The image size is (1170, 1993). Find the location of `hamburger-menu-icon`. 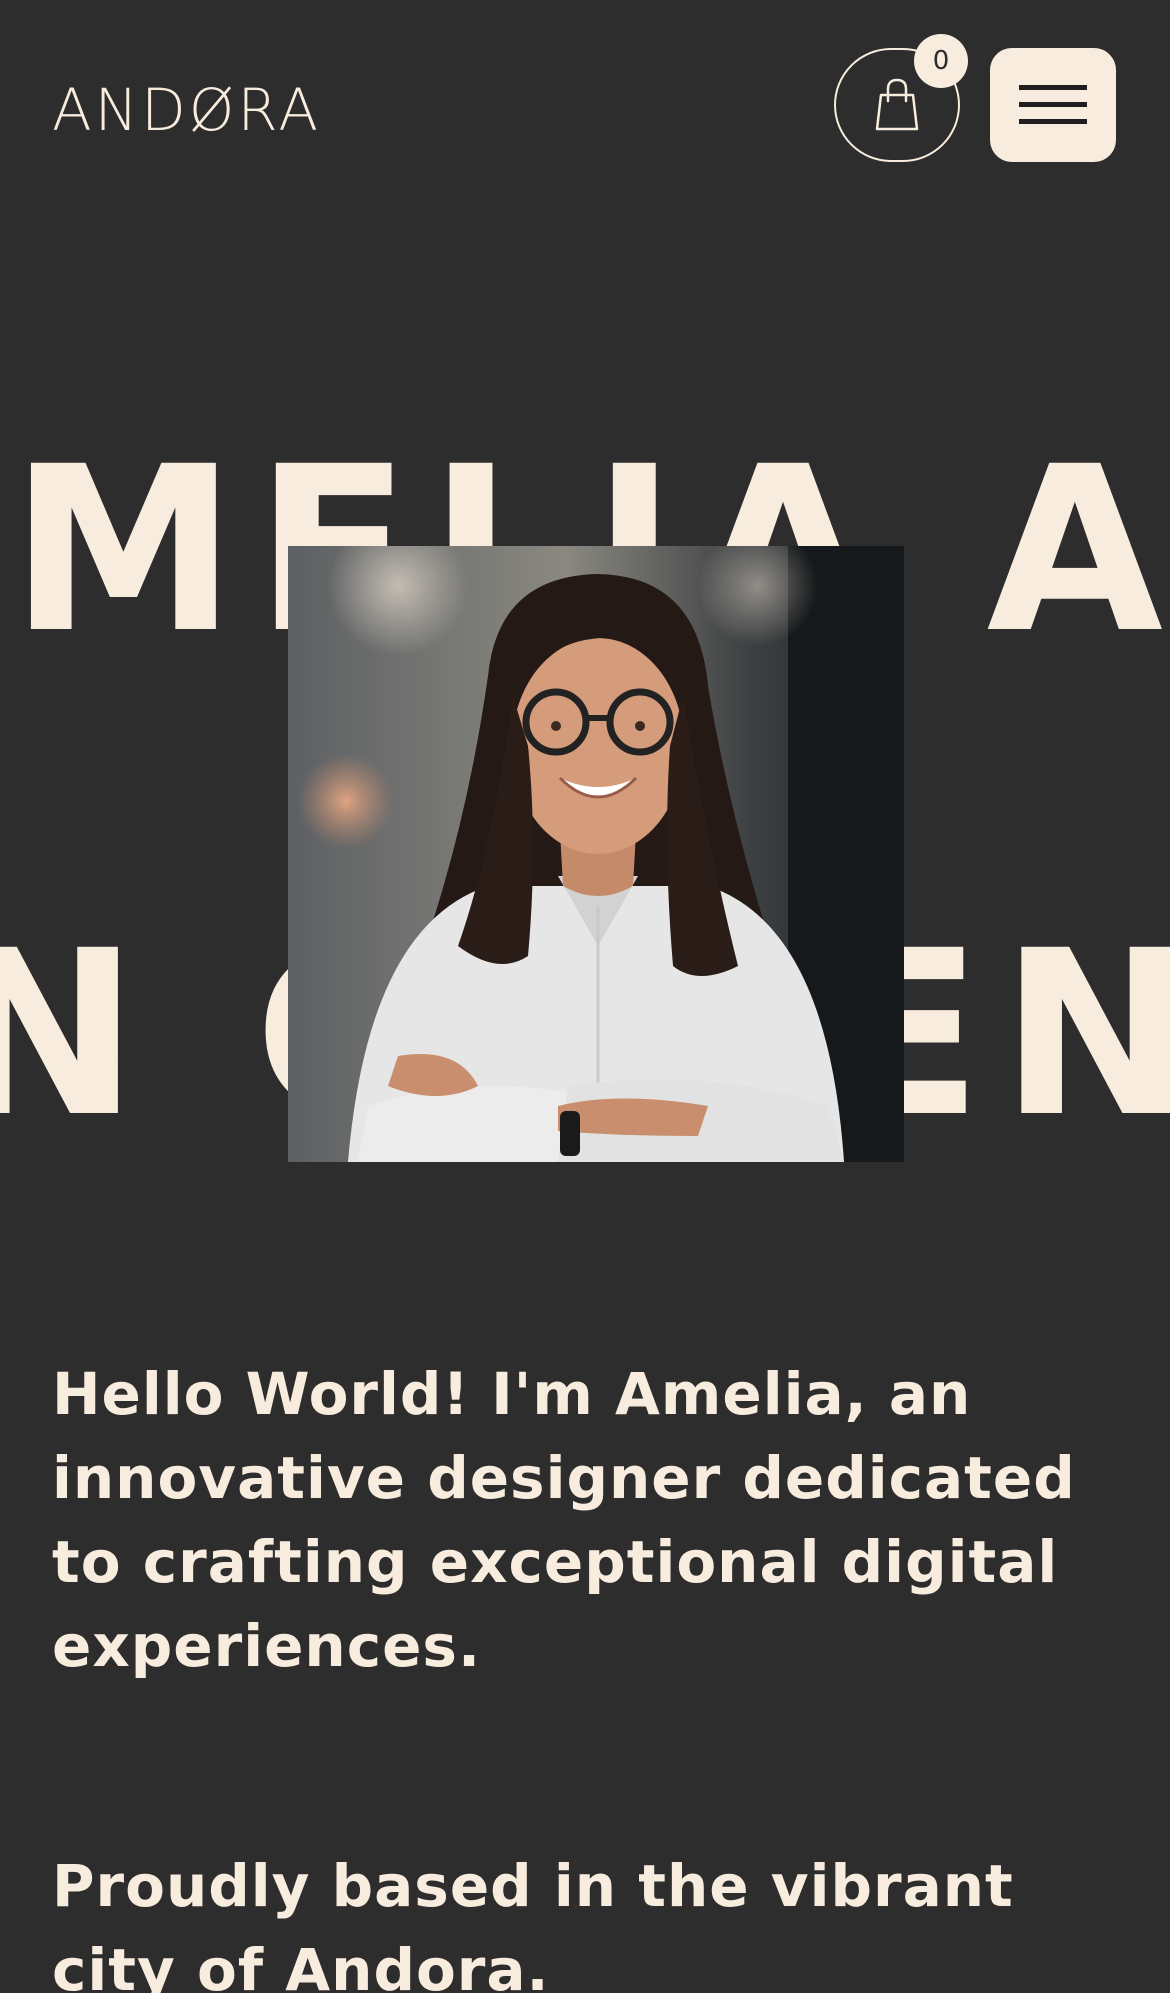

hamburger-menu-icon is located at coordinates (1053, 104).